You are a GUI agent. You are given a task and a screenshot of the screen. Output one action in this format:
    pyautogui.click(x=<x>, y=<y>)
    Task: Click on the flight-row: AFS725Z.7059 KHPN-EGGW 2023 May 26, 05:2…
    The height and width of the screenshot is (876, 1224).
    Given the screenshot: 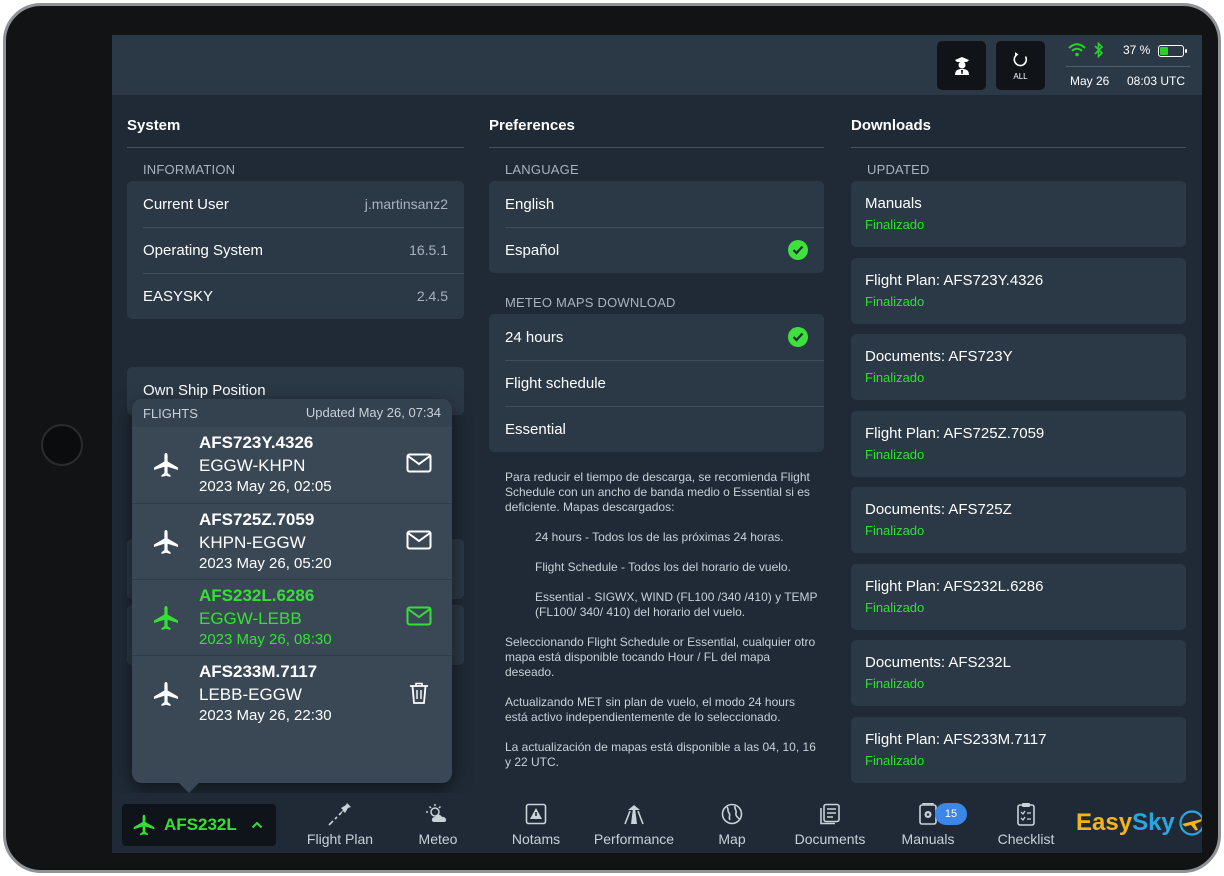 What is the action you would take?
    pyautogui.click(x=292, y=541)
    